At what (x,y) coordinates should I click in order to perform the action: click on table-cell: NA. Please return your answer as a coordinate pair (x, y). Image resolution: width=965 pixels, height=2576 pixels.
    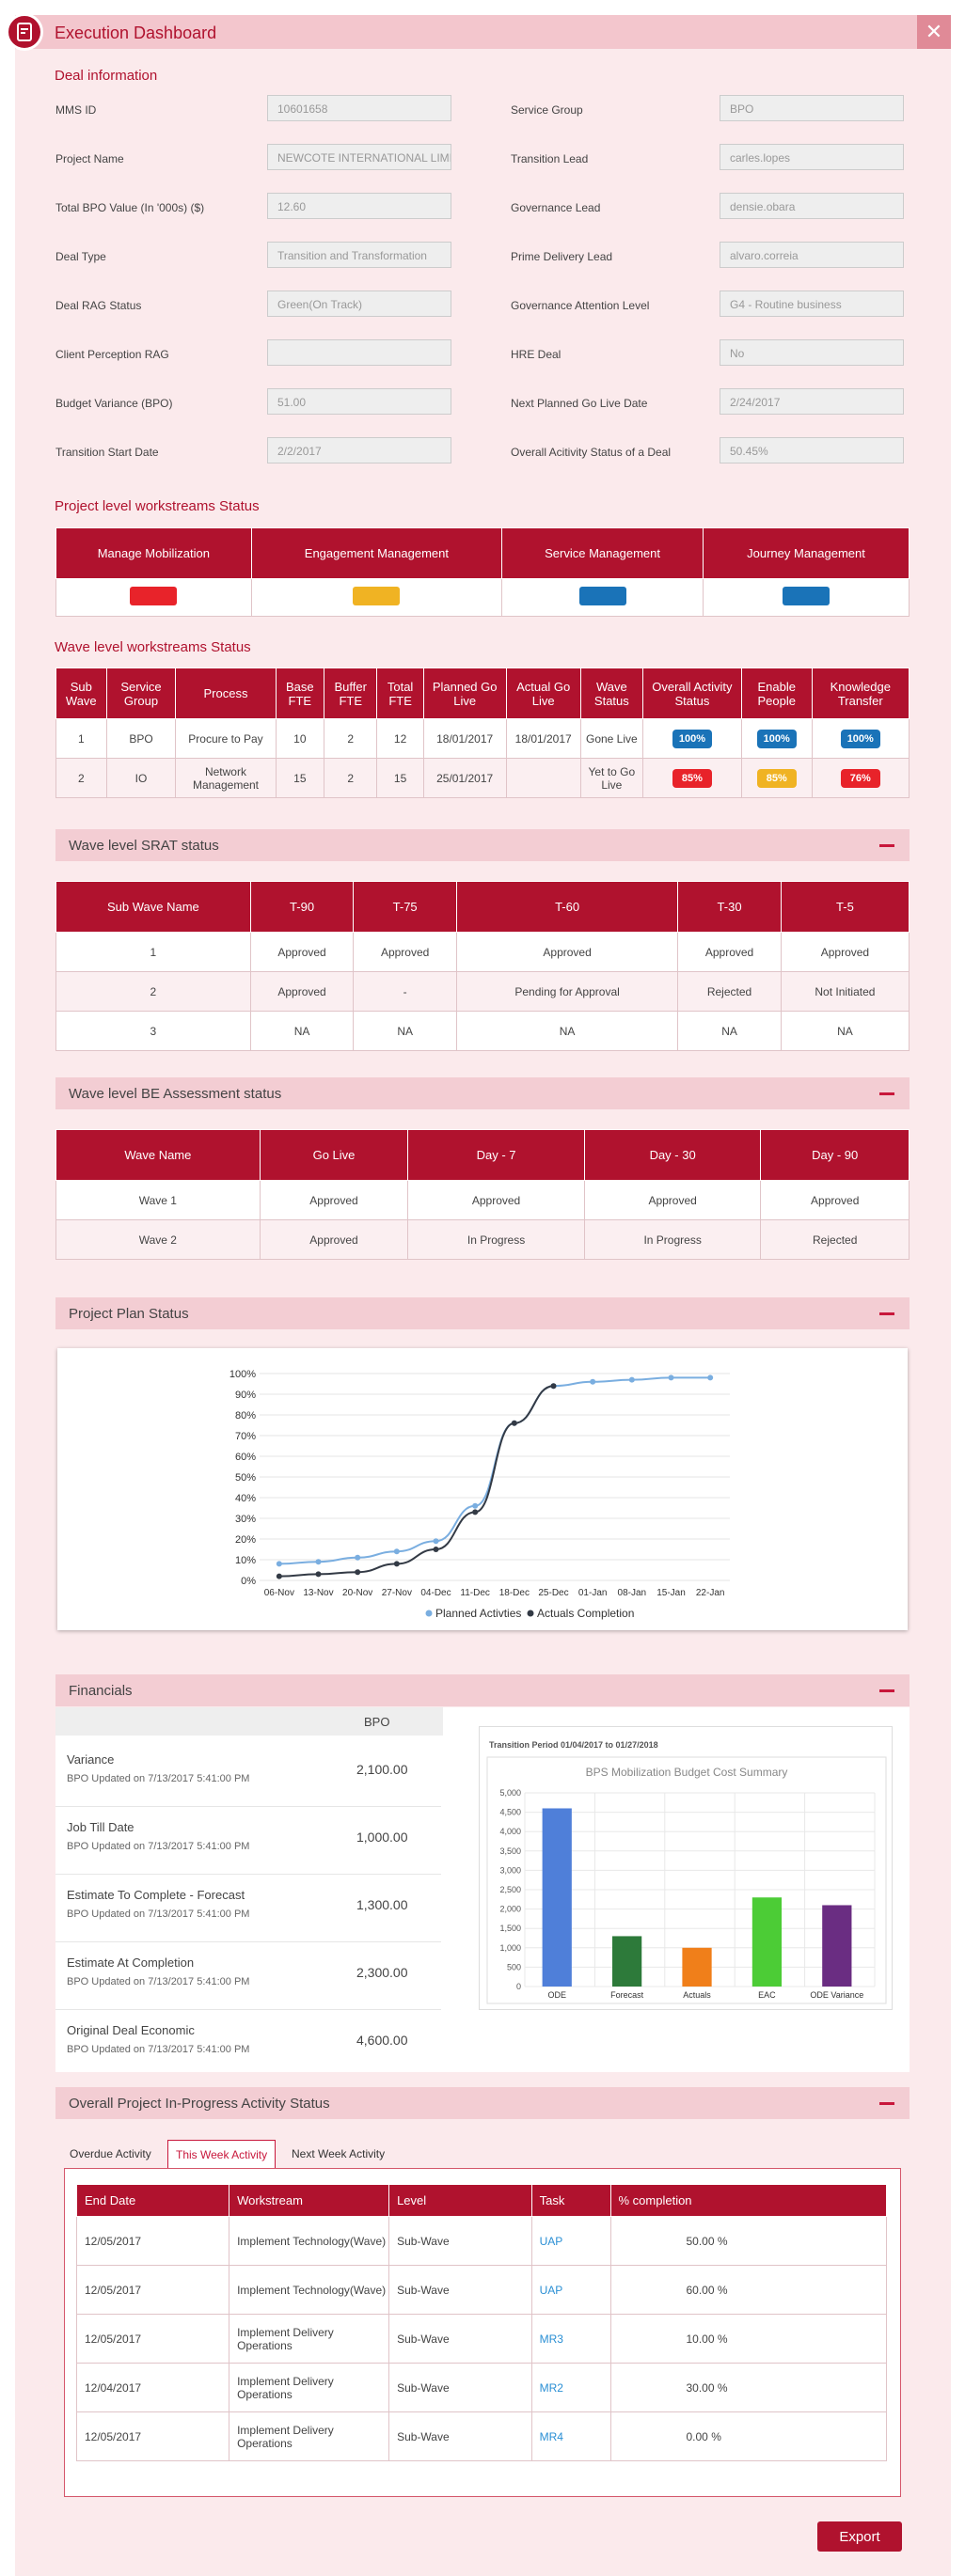
    Looking at the image, I should click on (730, 1031).